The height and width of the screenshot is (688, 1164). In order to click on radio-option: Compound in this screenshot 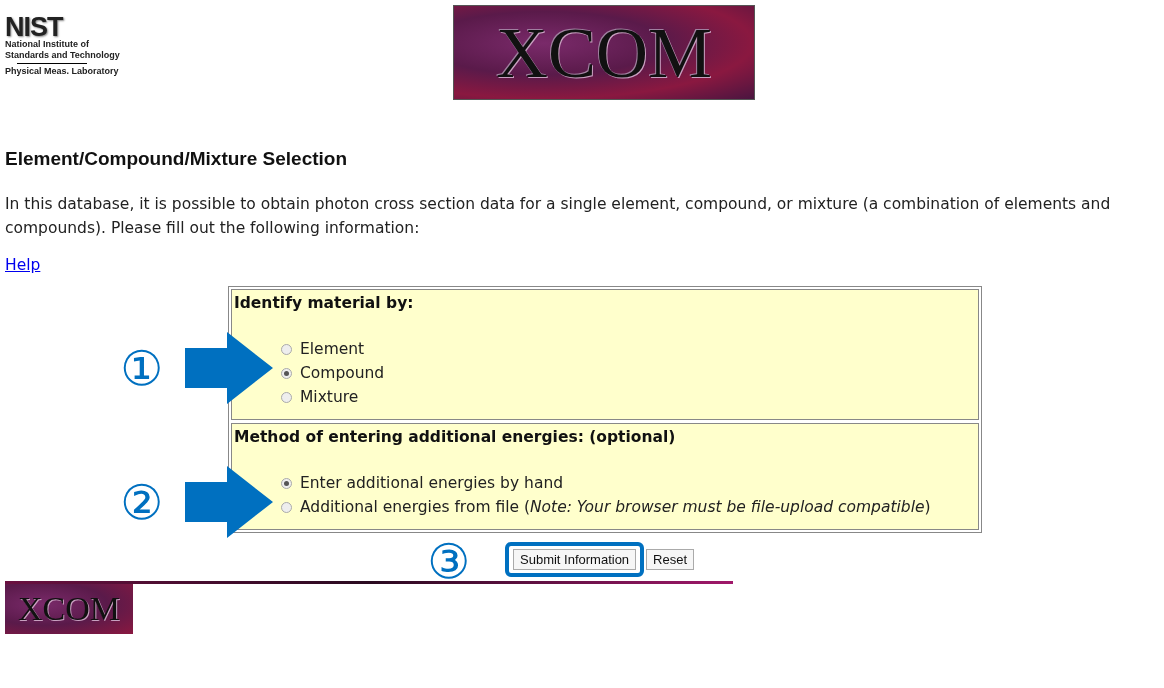, I will do `click(628, 373)`.